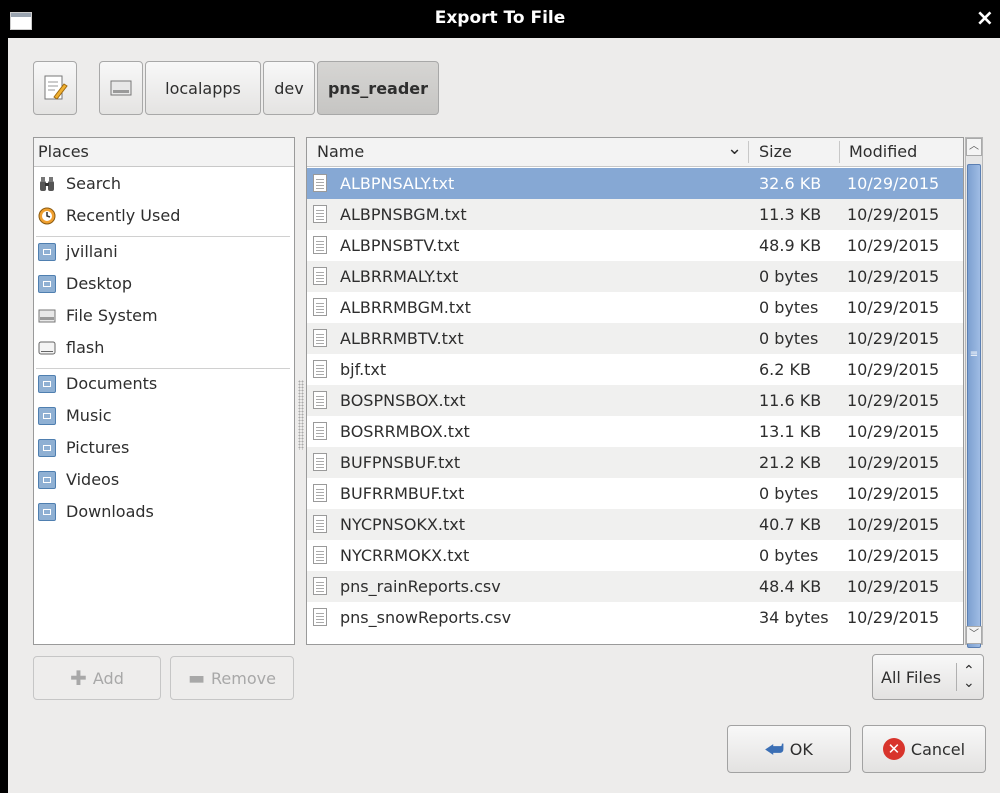 Image resolution: width=1000 pixels, height=793 pixels. Describe the element at coordinates (790, 214) in the screenshot. I see `file-size: 11.3 KB` at that location.